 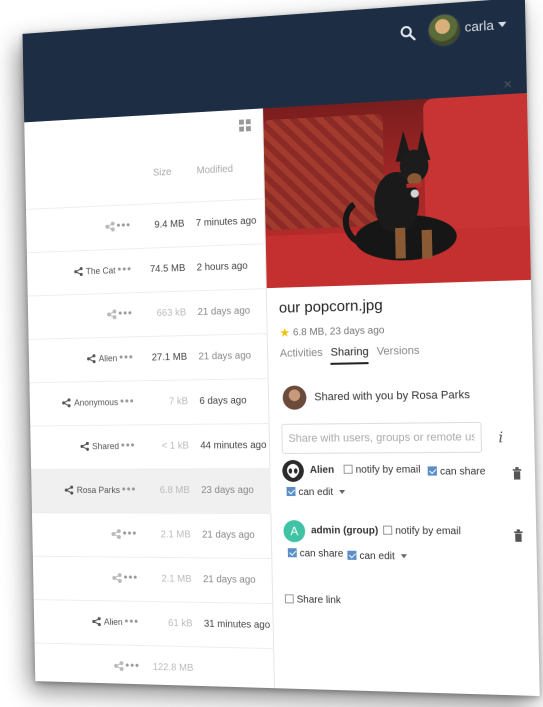 I want to click on file-row: Shared ••• < 1 kB 44 minutes ago, so click(x=150, y=446).